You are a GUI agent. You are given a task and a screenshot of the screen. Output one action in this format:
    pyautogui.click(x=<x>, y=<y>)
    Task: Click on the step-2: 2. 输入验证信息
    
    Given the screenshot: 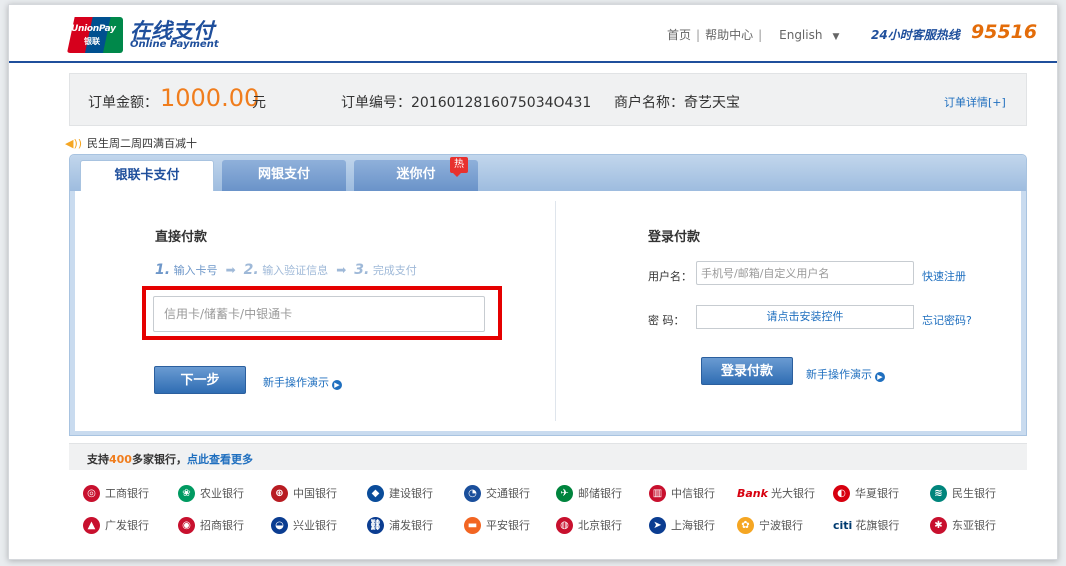 What is the action you would take?
    pyautogui.click(x=286, y=270)
    